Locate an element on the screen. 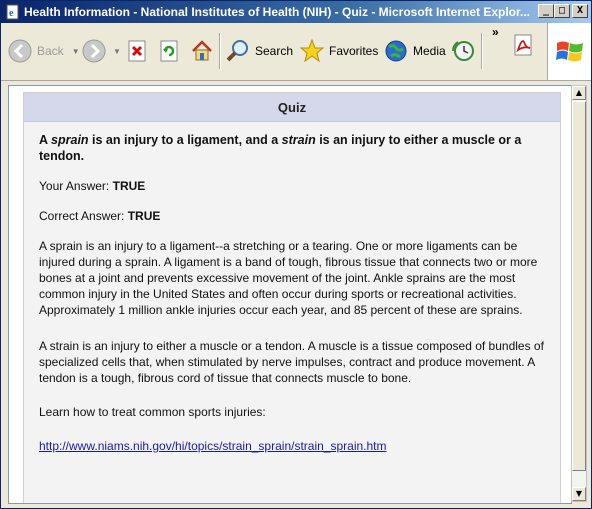 The height and width of the screenshot is (509, 592). history-clock-icon is located at coordinates (463, 51).